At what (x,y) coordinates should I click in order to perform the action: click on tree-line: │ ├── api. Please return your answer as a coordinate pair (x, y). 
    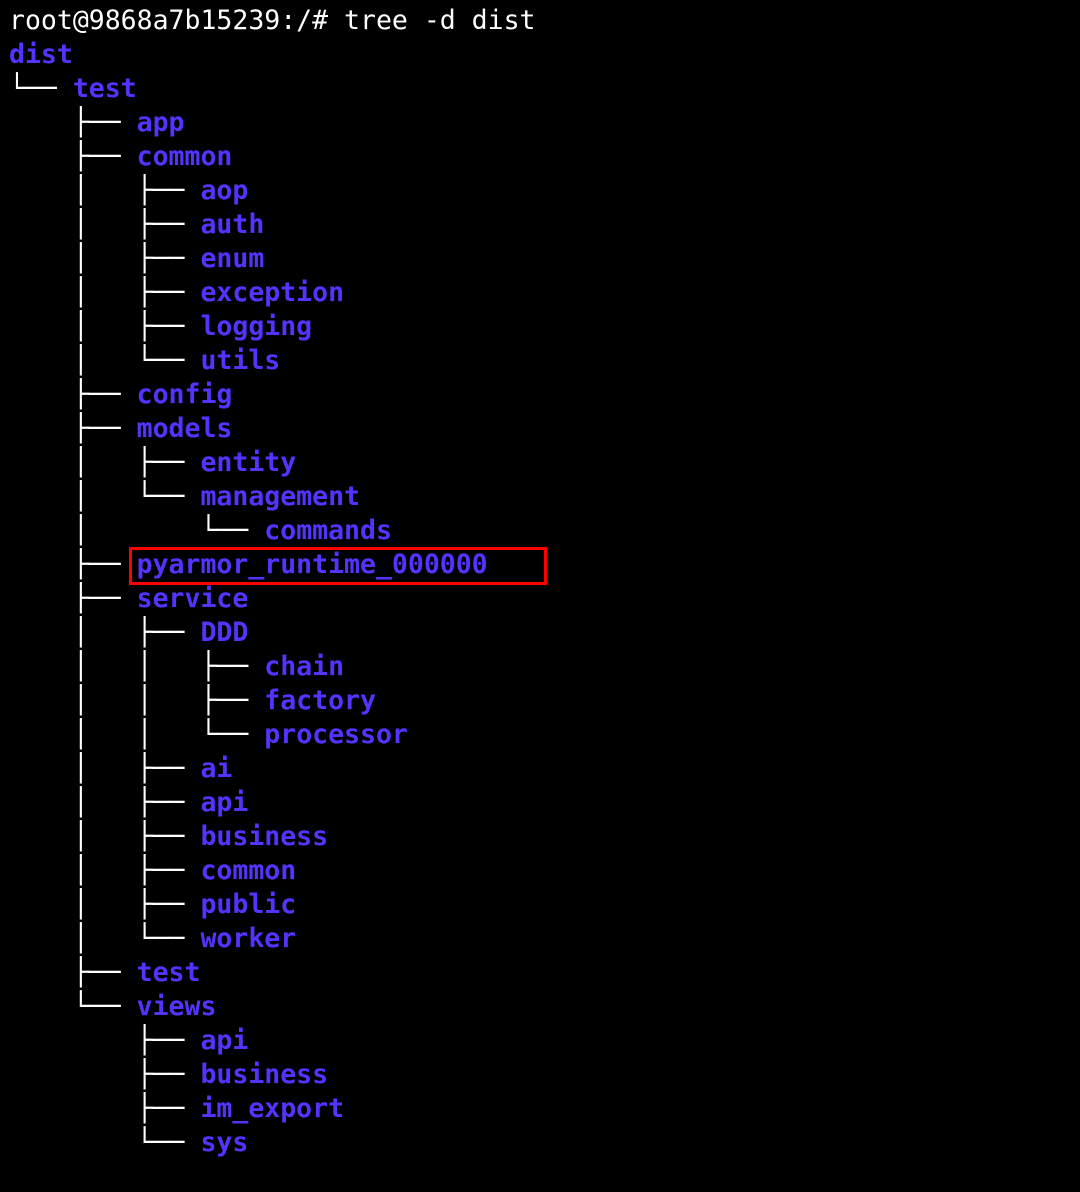
    Looking at the image, I should click on (540, 803).